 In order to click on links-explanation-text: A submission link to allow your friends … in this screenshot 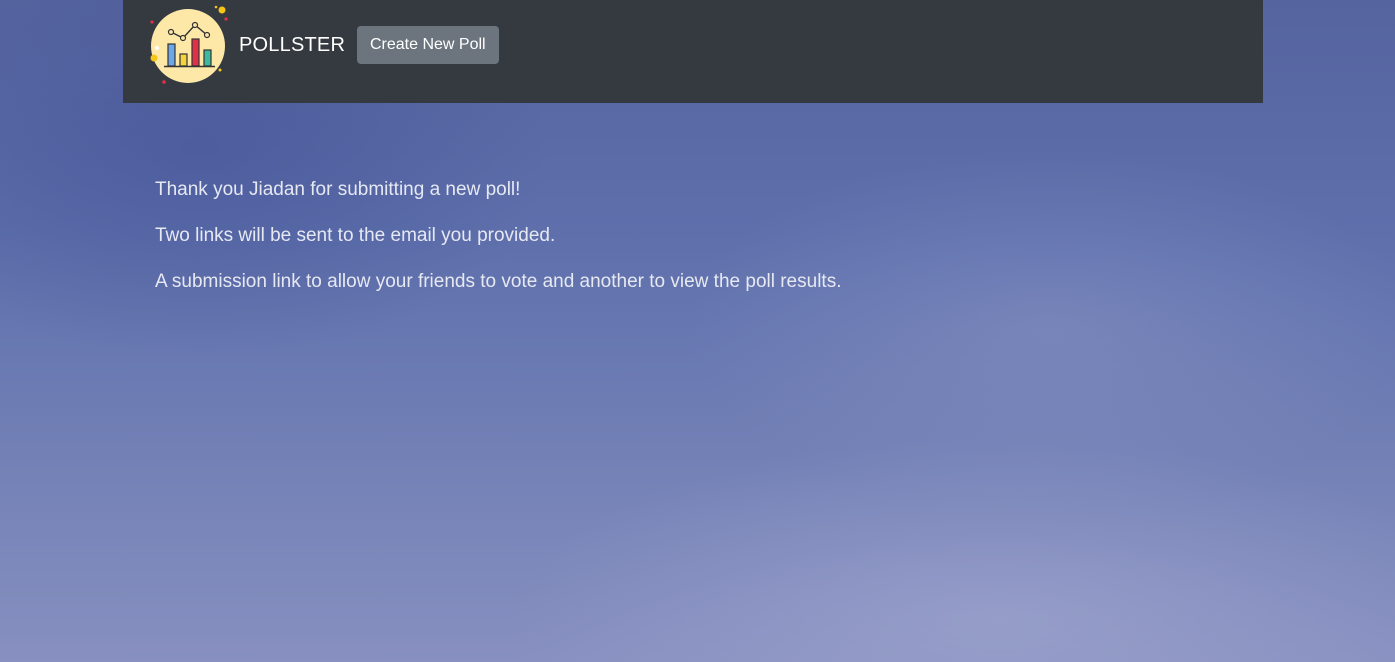, I will do `click(498, 281)`.